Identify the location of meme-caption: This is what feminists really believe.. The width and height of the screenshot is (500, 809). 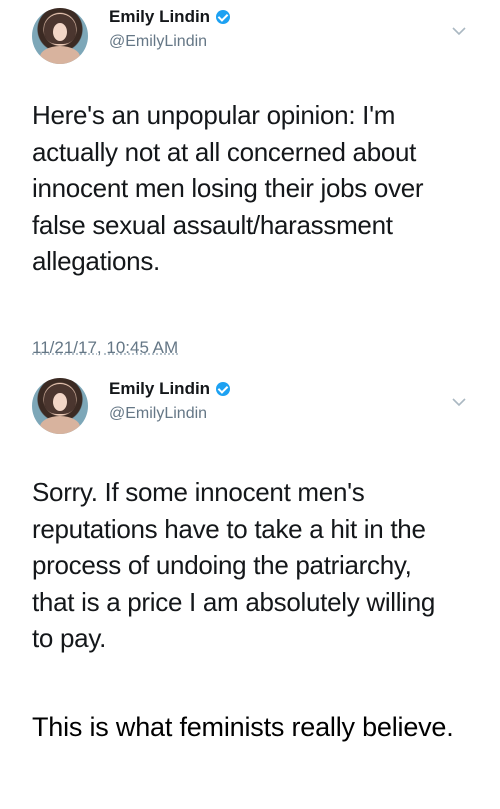
(243, 727).